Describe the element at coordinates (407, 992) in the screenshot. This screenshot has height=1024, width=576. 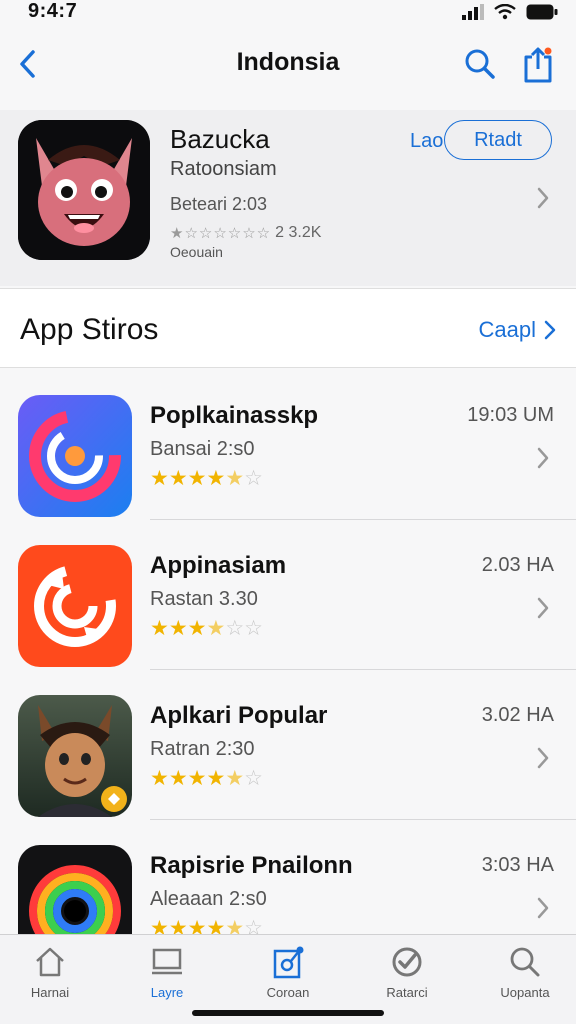
I see `tab-label: Ratarci` at that location.